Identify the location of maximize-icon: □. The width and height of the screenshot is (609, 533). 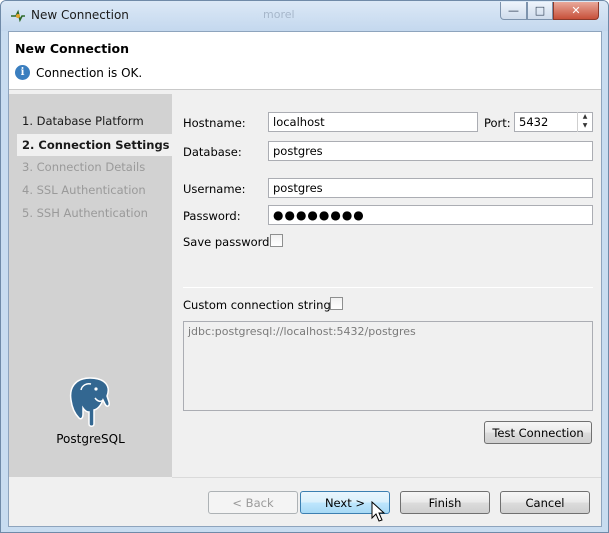
(540, 10).